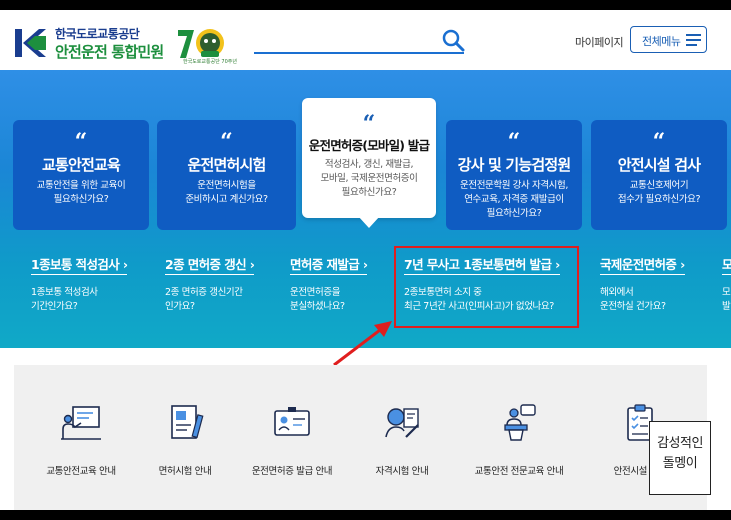 The width and height of the screenshot is (731, 520). I want to click on service-traffic-education: 교통안전교육 안내, so click(81, 445).